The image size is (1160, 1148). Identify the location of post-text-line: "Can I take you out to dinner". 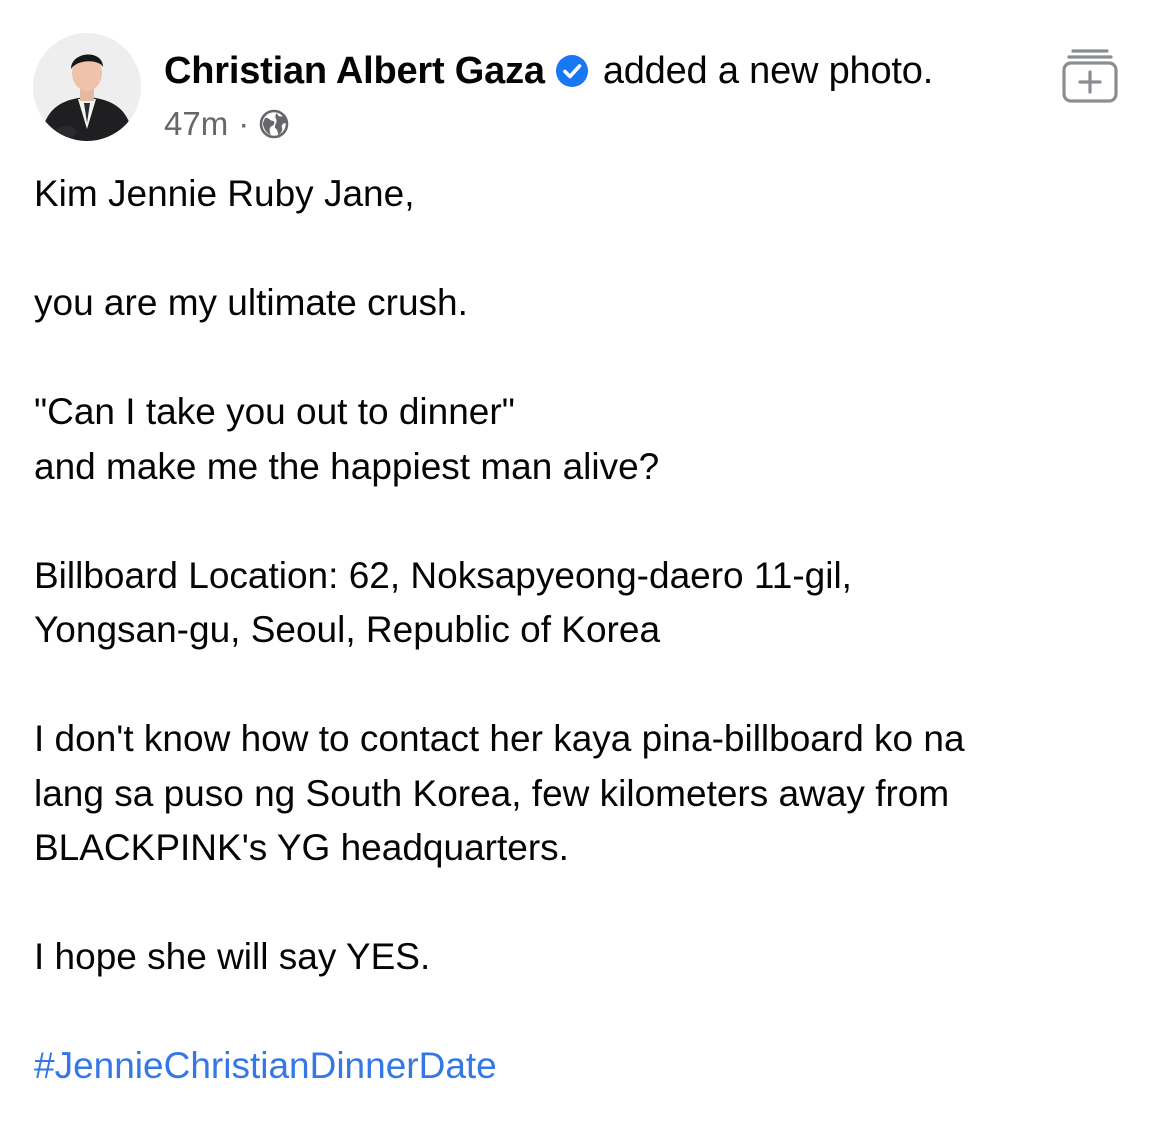
(274, 411).